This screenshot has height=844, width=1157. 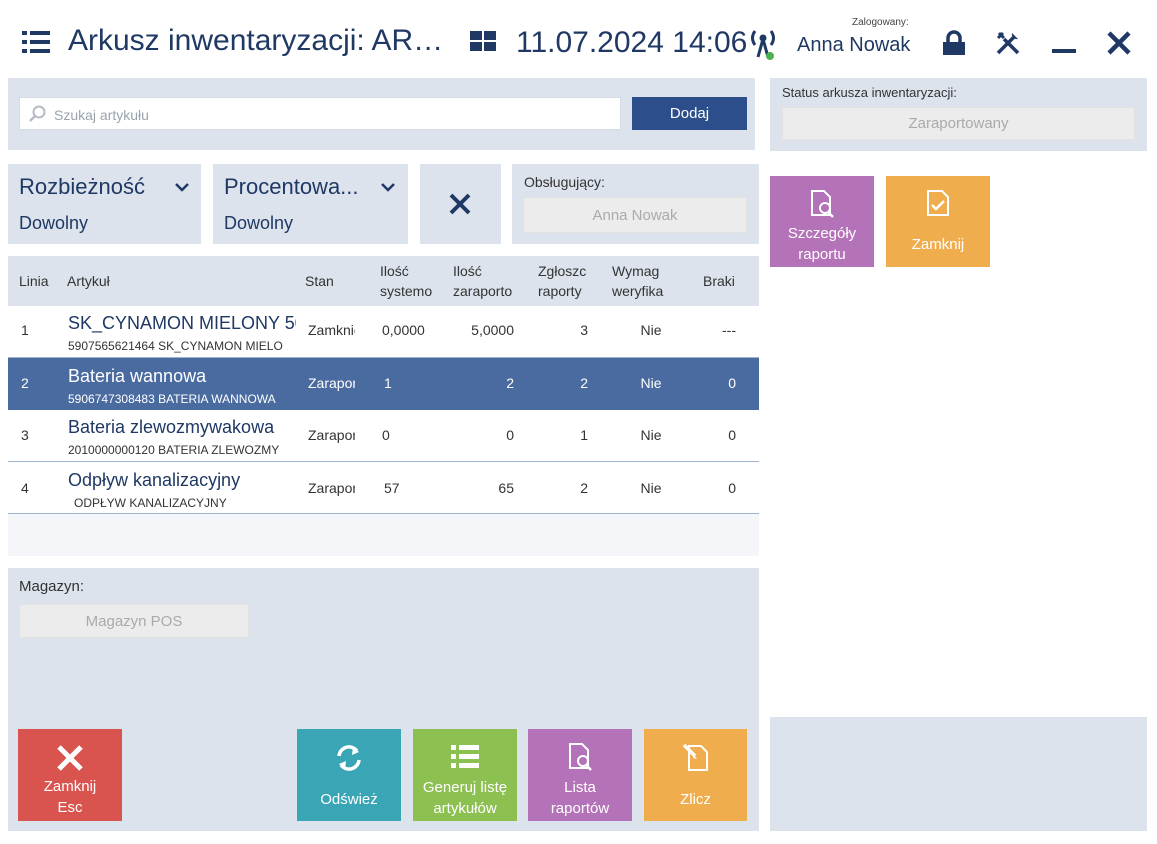 I want to click on cell-ilosc-sys: 1, so click(x=388, y=383).